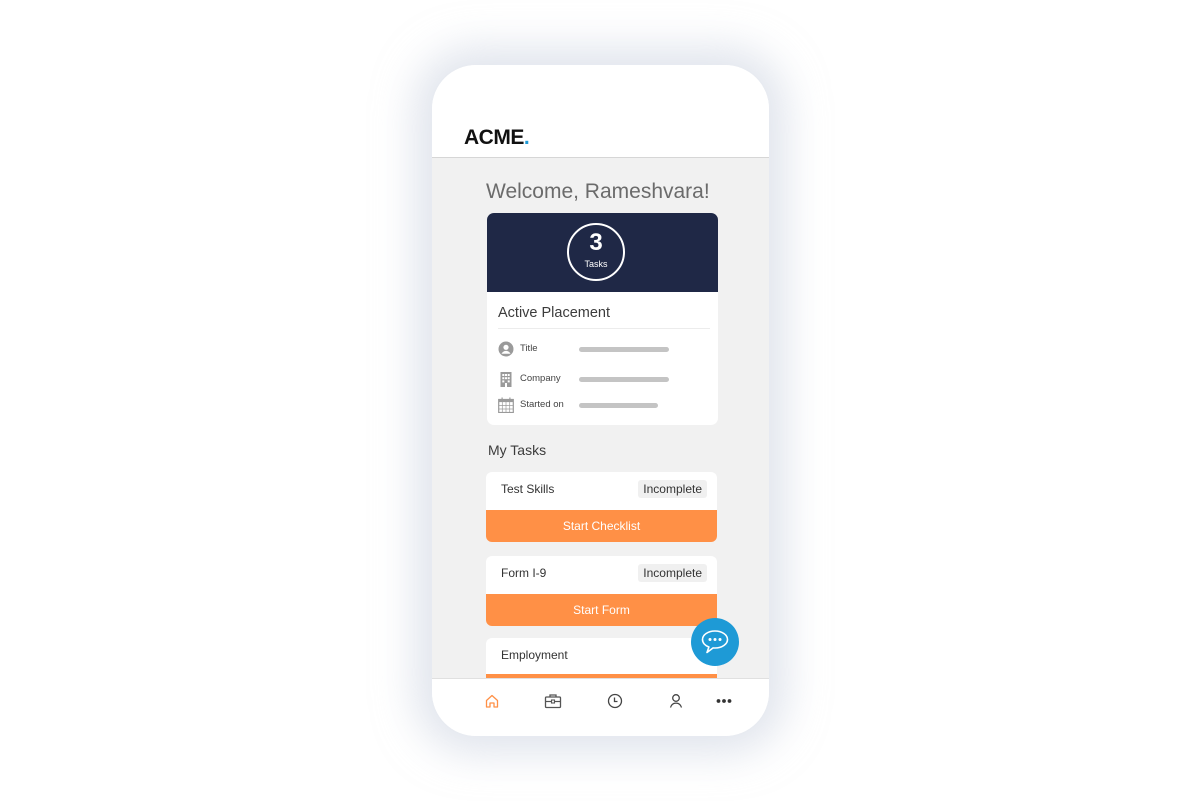 The image size is (1201, 801). I want to click on task-count-circle: 3 Tasks, so click(596, 252).